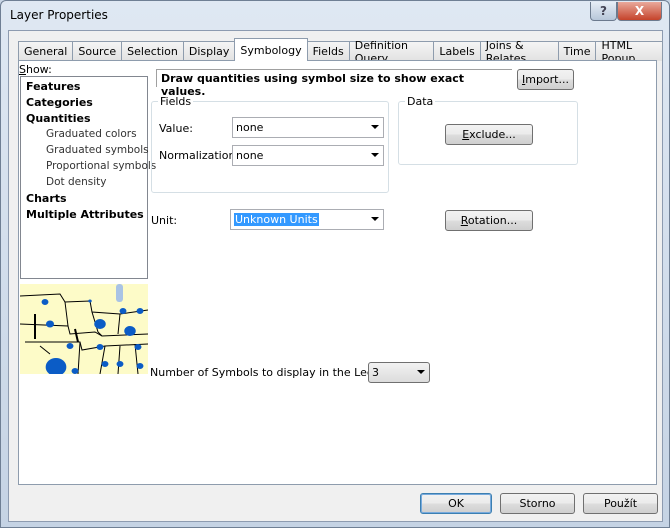 The height and width of the screenshot is (528, 670). I want to click on window-title: Layer Properties, so click(59, 15).